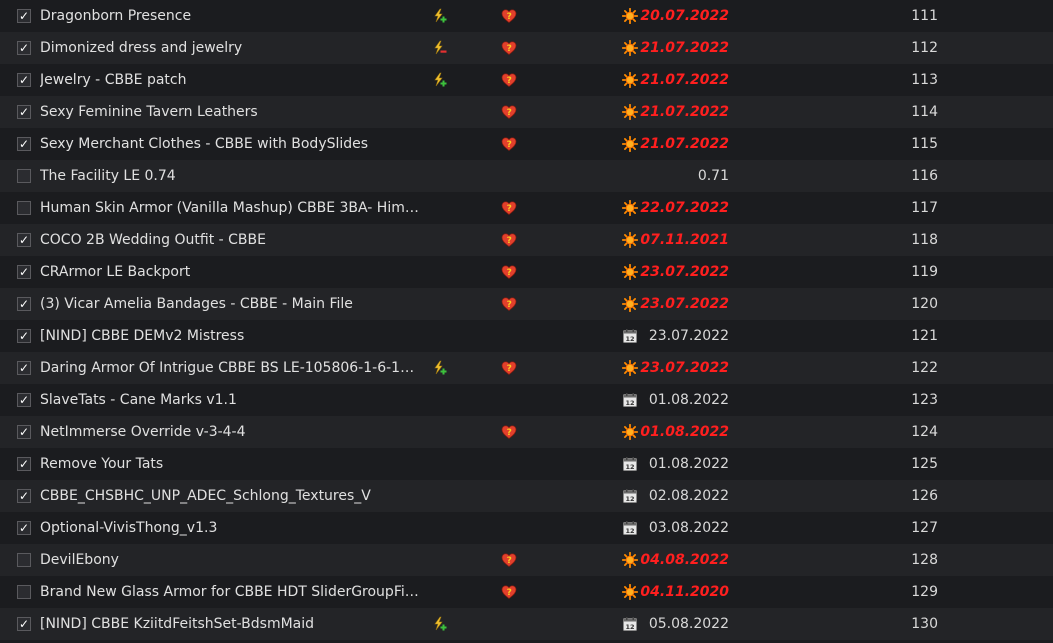  I want to click on mod-priority: 122, so click(924, 368).